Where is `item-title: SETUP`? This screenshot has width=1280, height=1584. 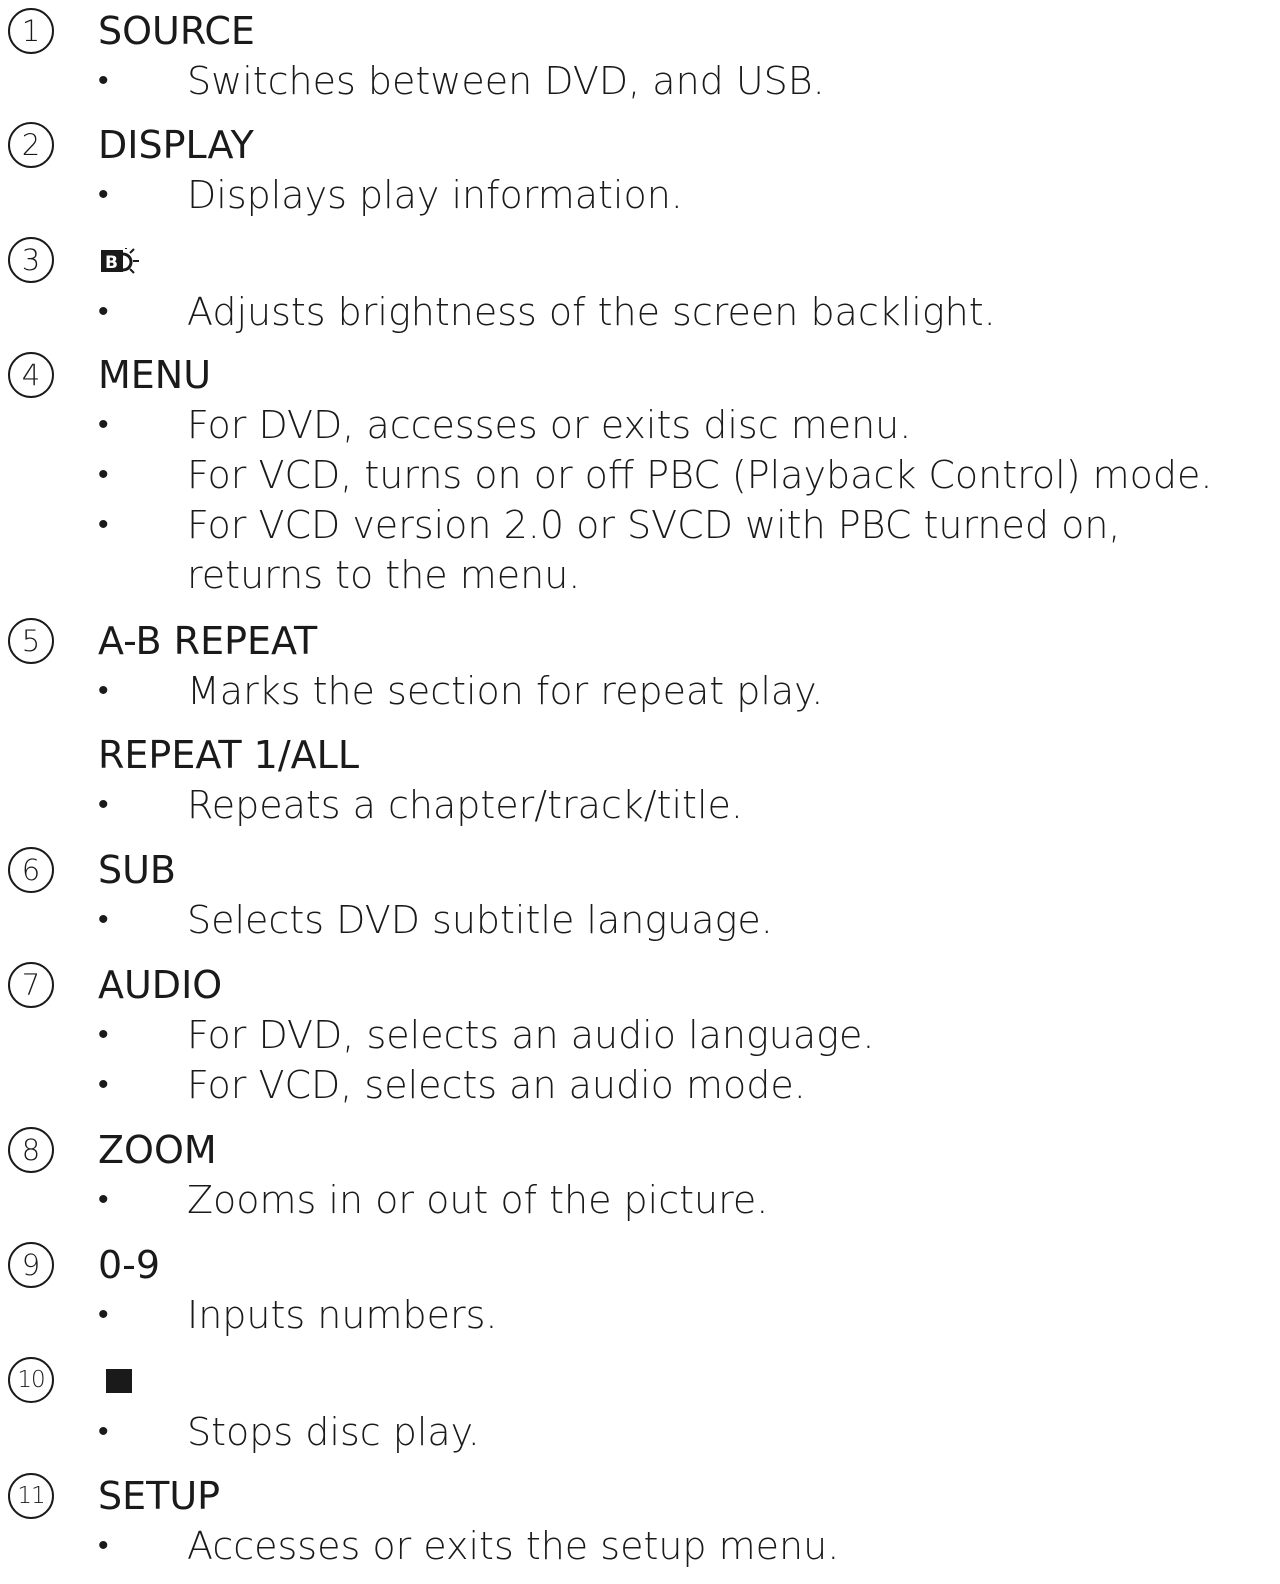 item-title: SETUP is located at coordinates (159, 1496).